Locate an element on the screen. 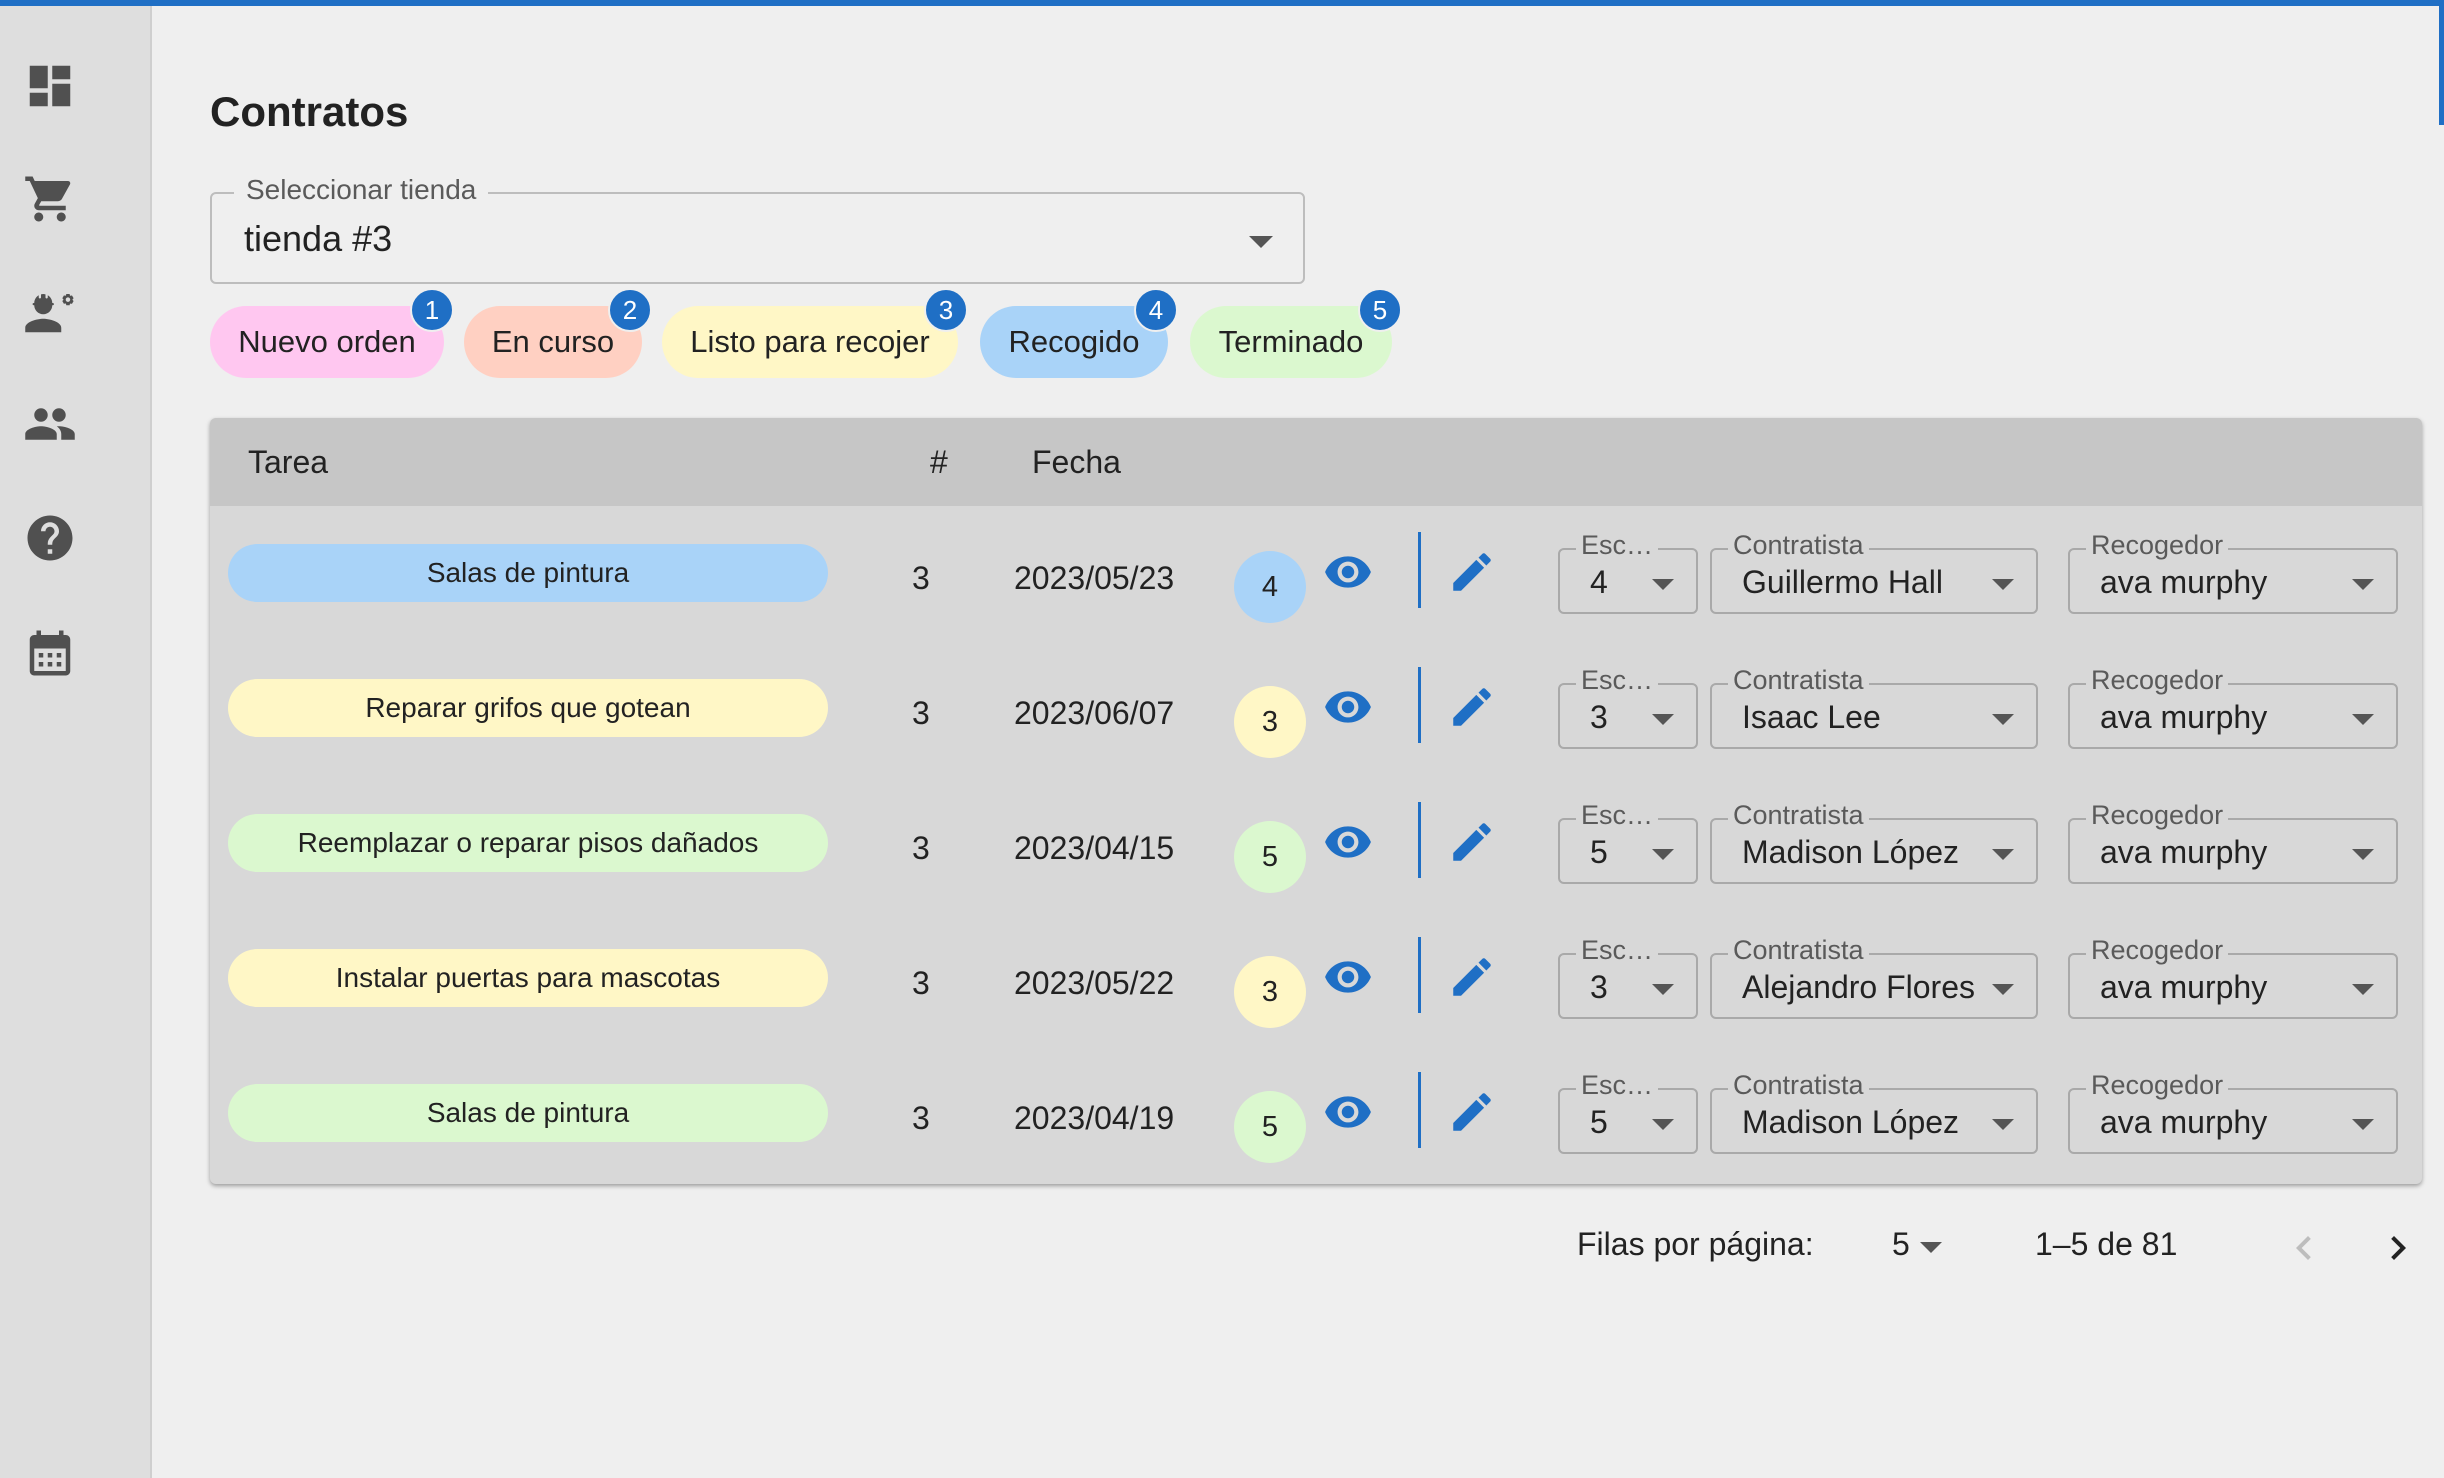 This screenshot has height=1478, width=2444. filter-chip-listo-para-recojer: Listo para recojer 3 is located at coordinates (815, 333).